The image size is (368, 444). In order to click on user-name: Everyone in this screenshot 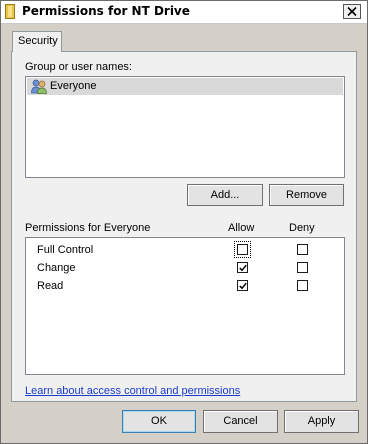, I will do `click(73, 86)`.